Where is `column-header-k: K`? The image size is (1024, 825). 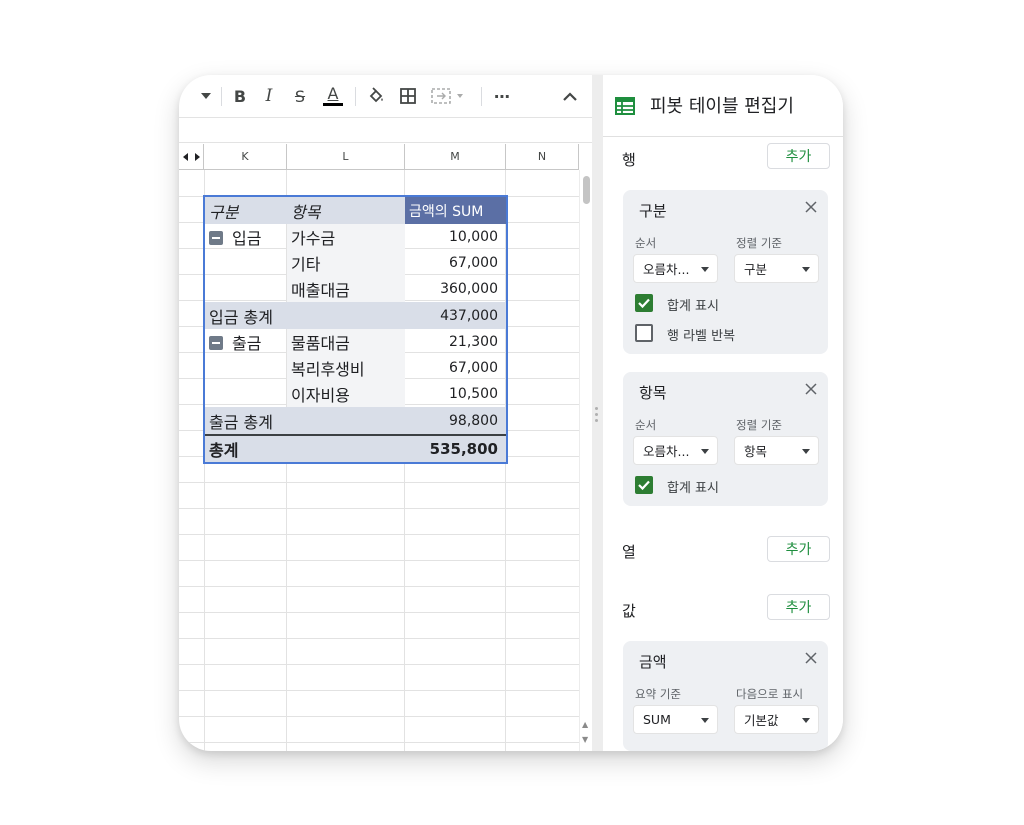
column-header-k: K is located at coordinates (245, 157).